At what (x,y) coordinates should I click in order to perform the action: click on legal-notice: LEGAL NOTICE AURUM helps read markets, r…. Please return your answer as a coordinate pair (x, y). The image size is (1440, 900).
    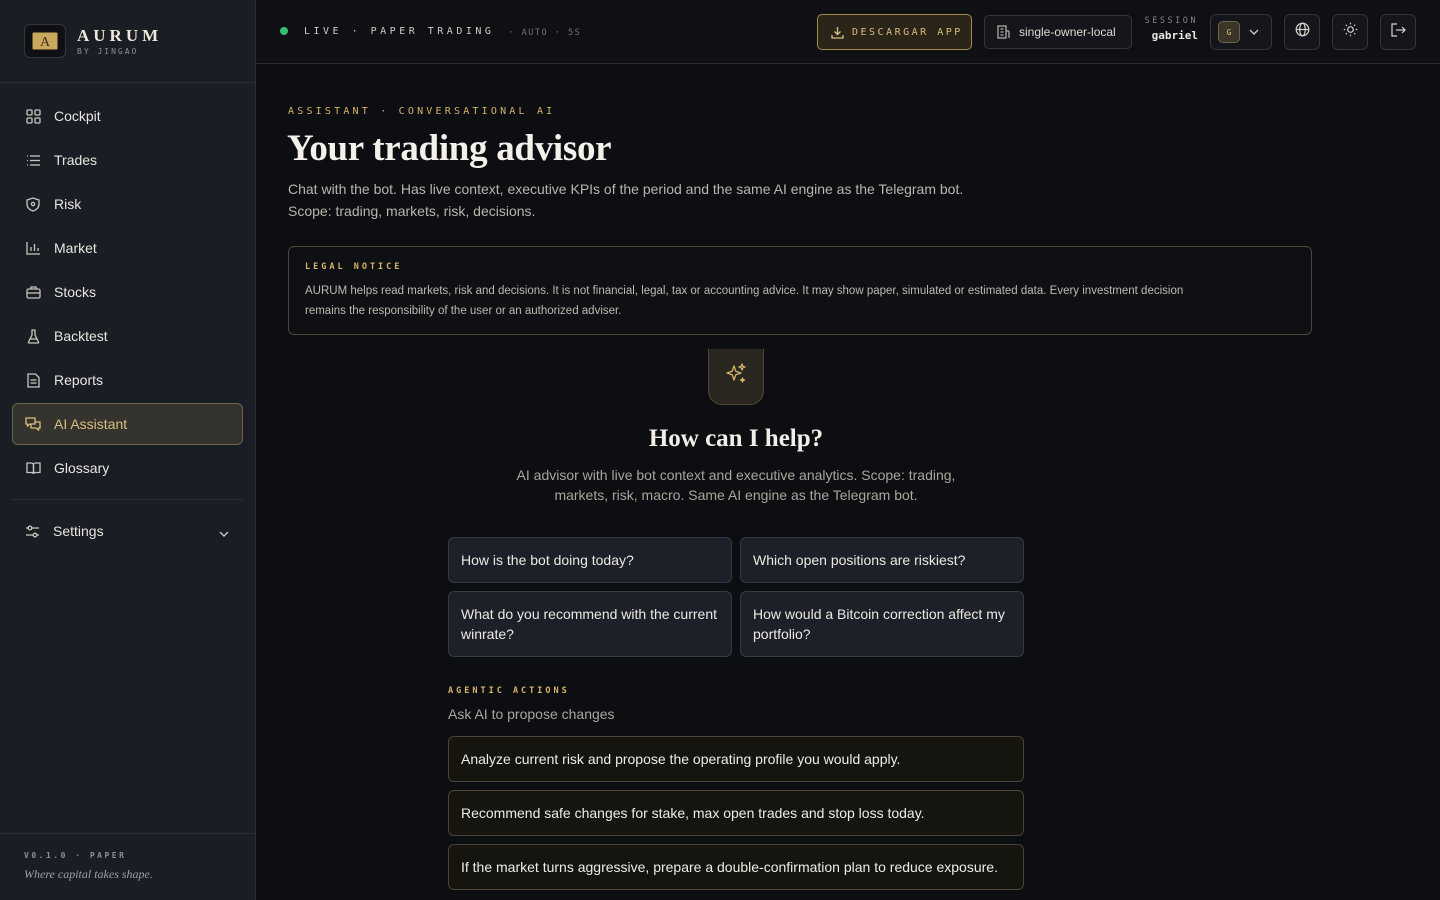
    Looking at the image, I should click on (800, 290).